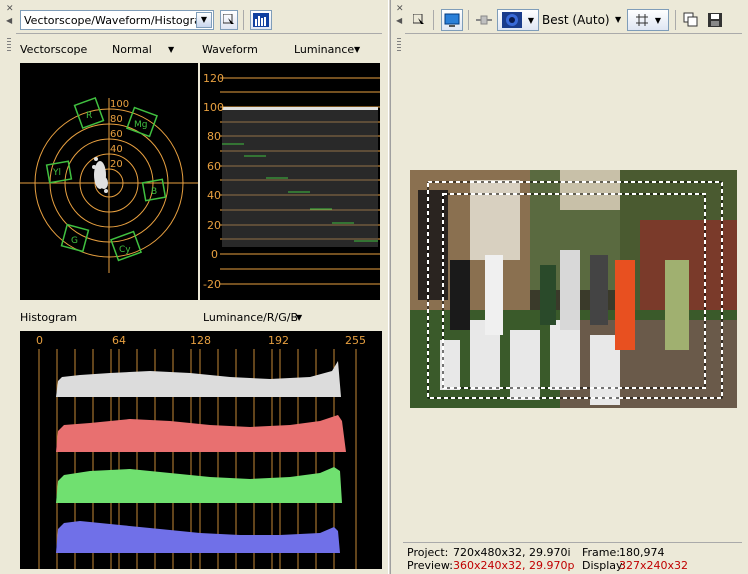  What do you see at coordinates (39, 340) in the screenshot?
I see `histogram-tick-0: 0` at bounding box center [39, 340].